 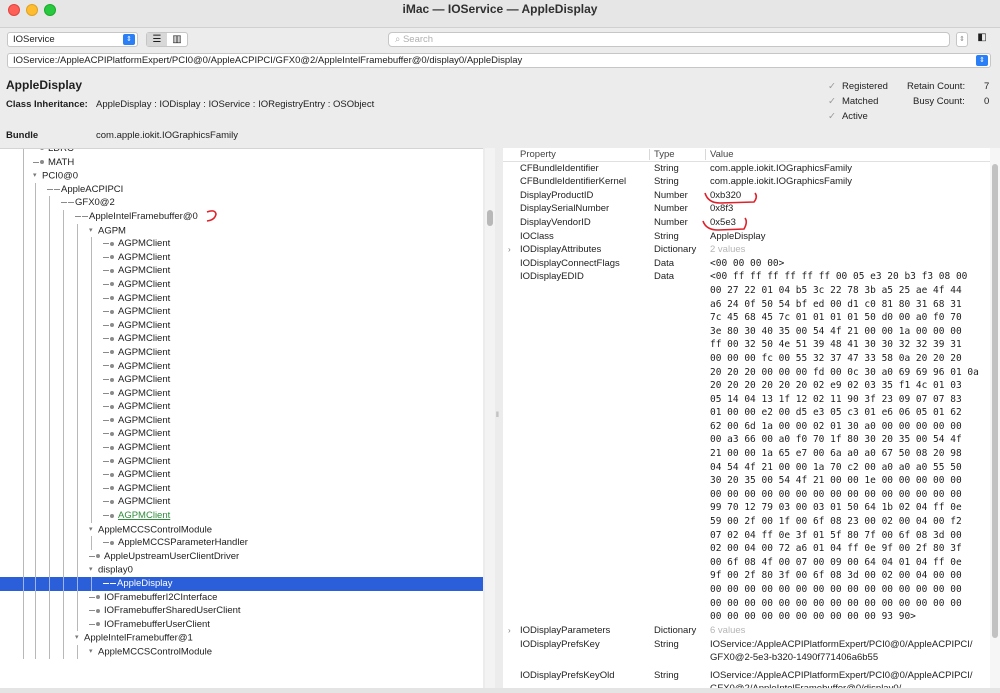 What do you see at coordinates (72, 39) in the screenshot?
I see `plane-select: IOService ⇕` at bounding box center [72, 39].